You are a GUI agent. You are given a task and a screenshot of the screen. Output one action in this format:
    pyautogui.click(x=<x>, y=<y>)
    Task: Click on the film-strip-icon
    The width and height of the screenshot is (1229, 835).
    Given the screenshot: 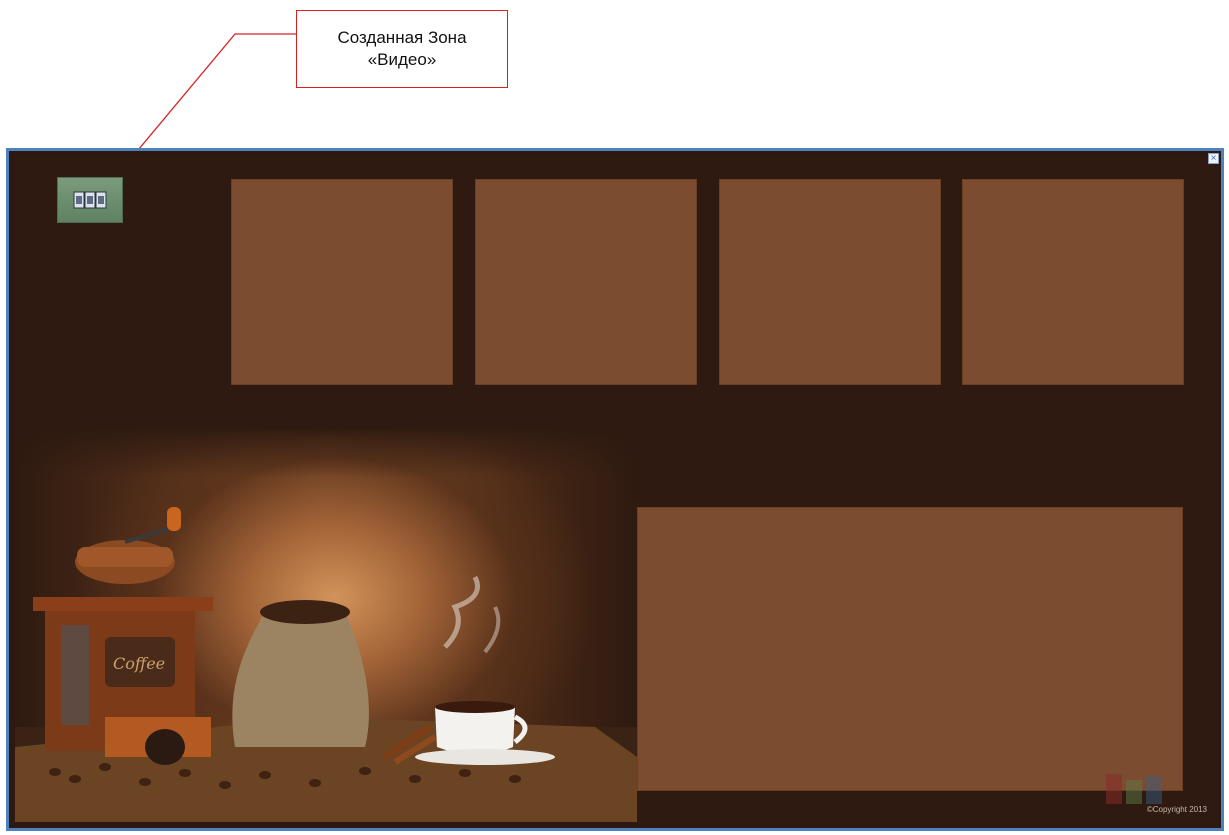 What is the action you would take?
    pyautogui.click(x=90, y=200)
    